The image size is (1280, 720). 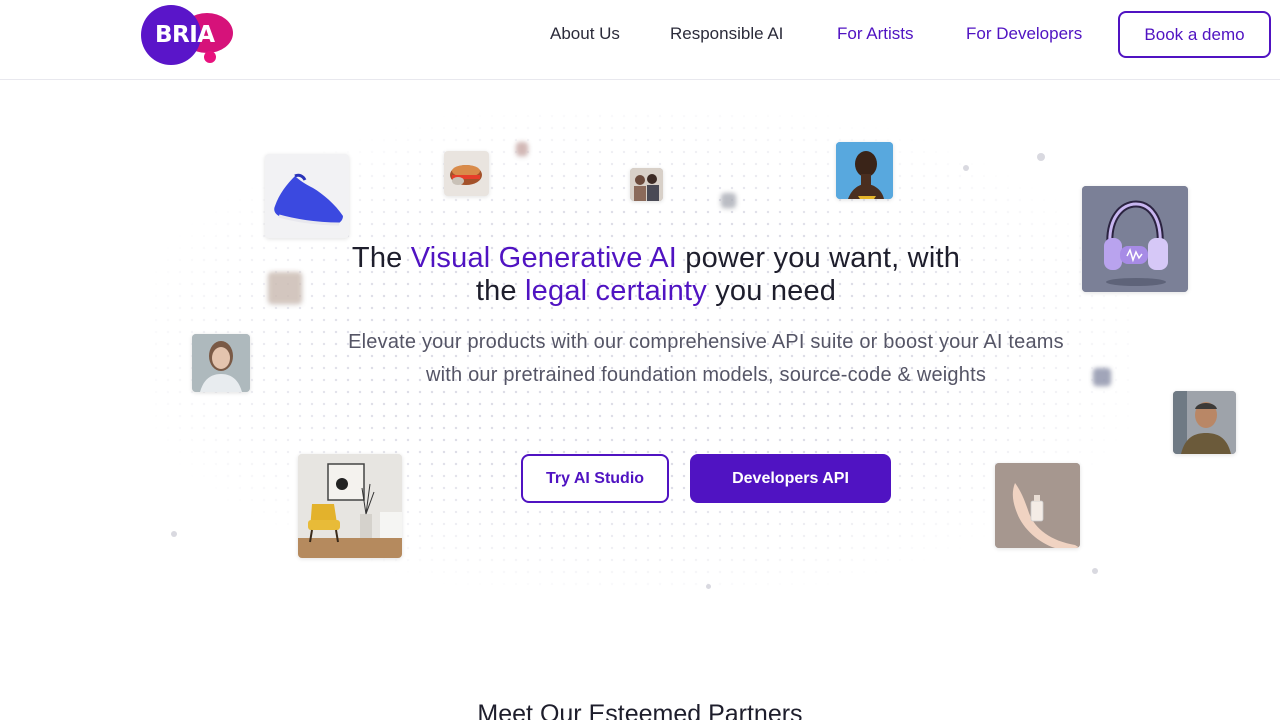 What do you see at coordinates (221, 363) in the screenshot?
I see `portrait-woman-2-image` at bounding box center [221, 363].